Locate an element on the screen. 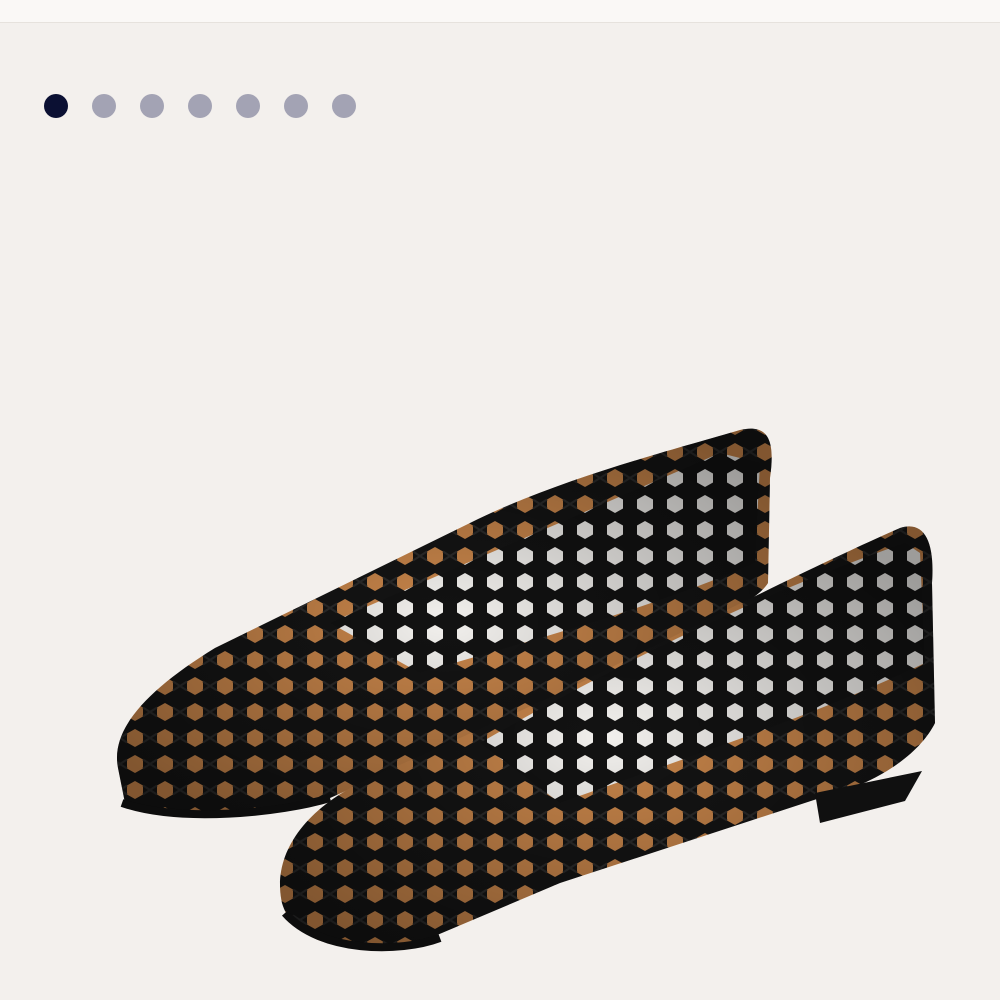 The width and height of the screenshot is (1000, 1000). top-header-strip is located at coordinates (500, 11).